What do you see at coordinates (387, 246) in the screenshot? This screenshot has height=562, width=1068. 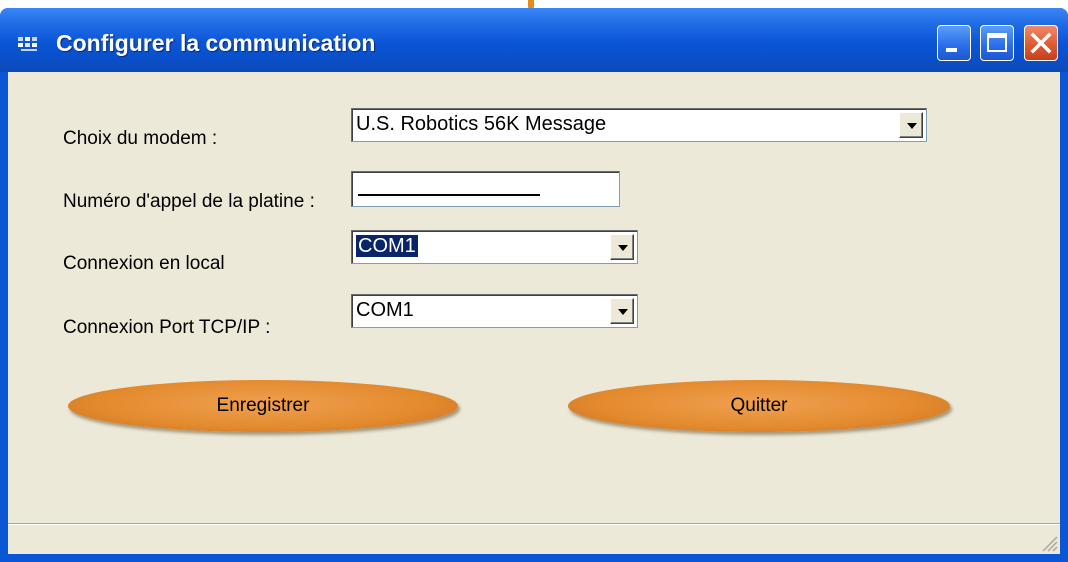 I see `local-connection-value: COM1` at bounding box center [387, 246].